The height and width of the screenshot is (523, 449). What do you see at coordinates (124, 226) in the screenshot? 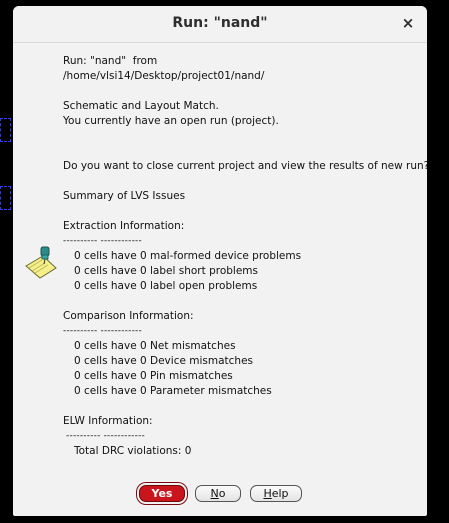
I see `extraction-heading: Extraction Information:` at bounding box center [124, 226].